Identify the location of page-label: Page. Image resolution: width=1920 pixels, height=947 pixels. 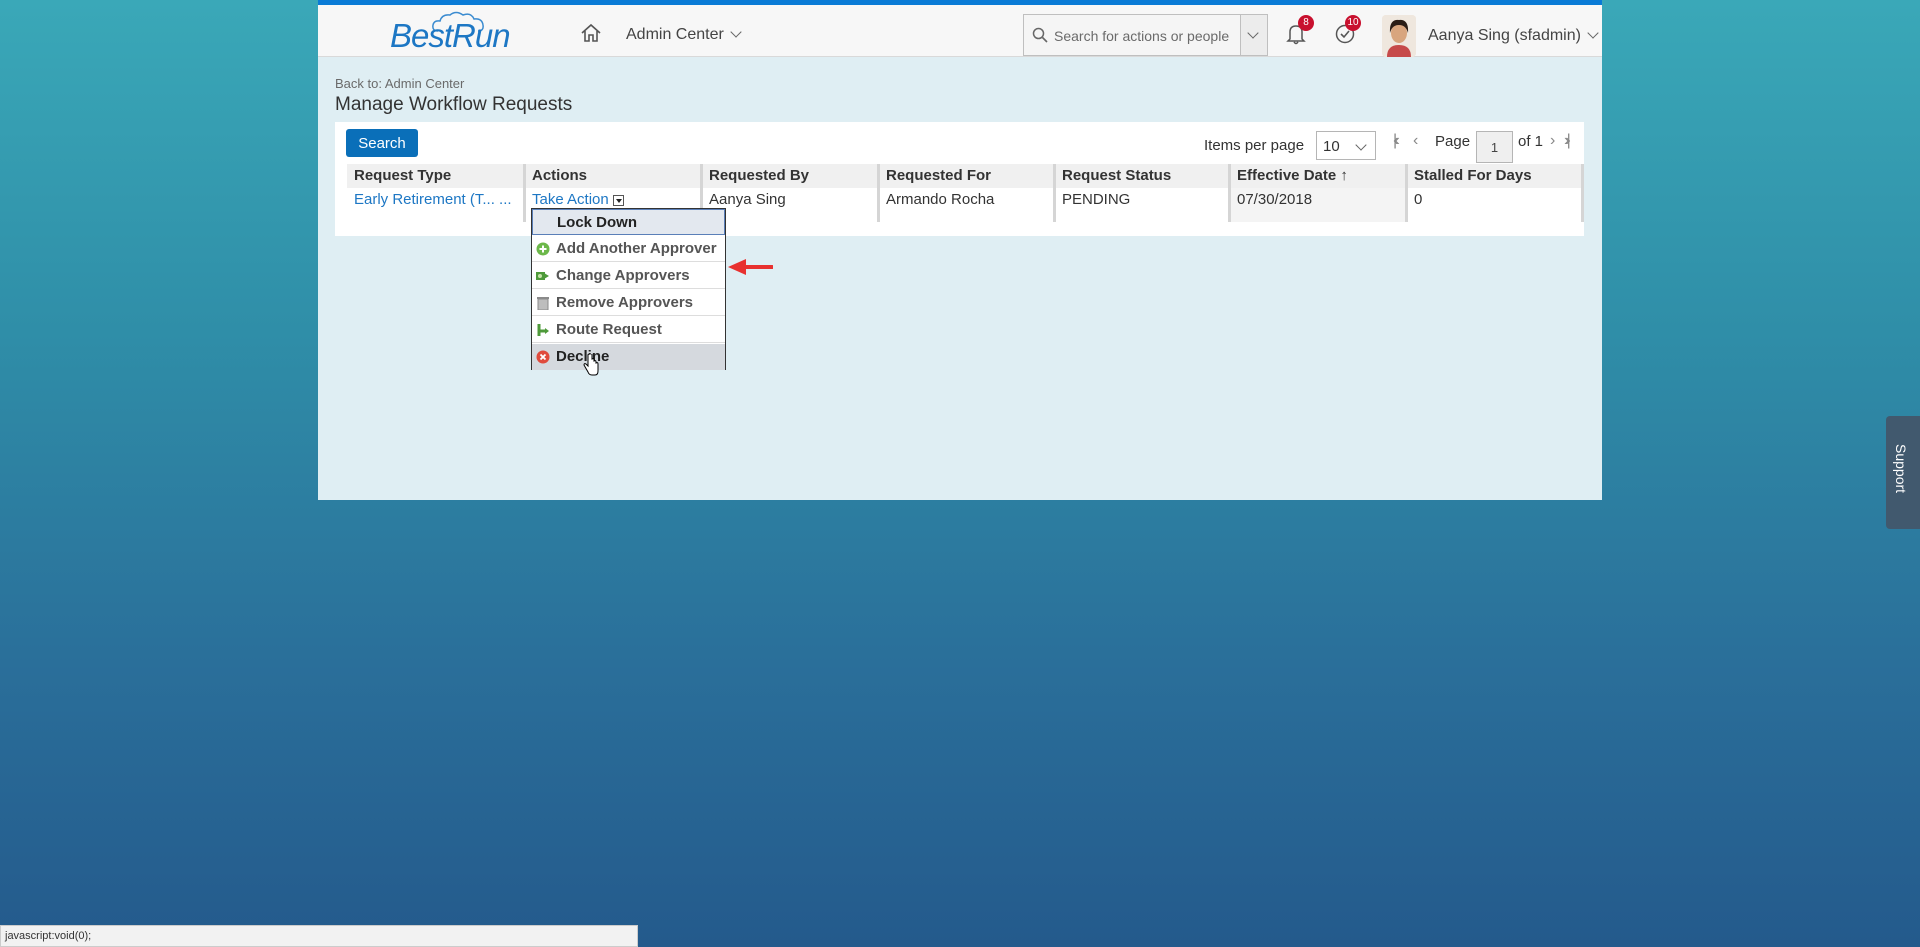
(1453, 141).